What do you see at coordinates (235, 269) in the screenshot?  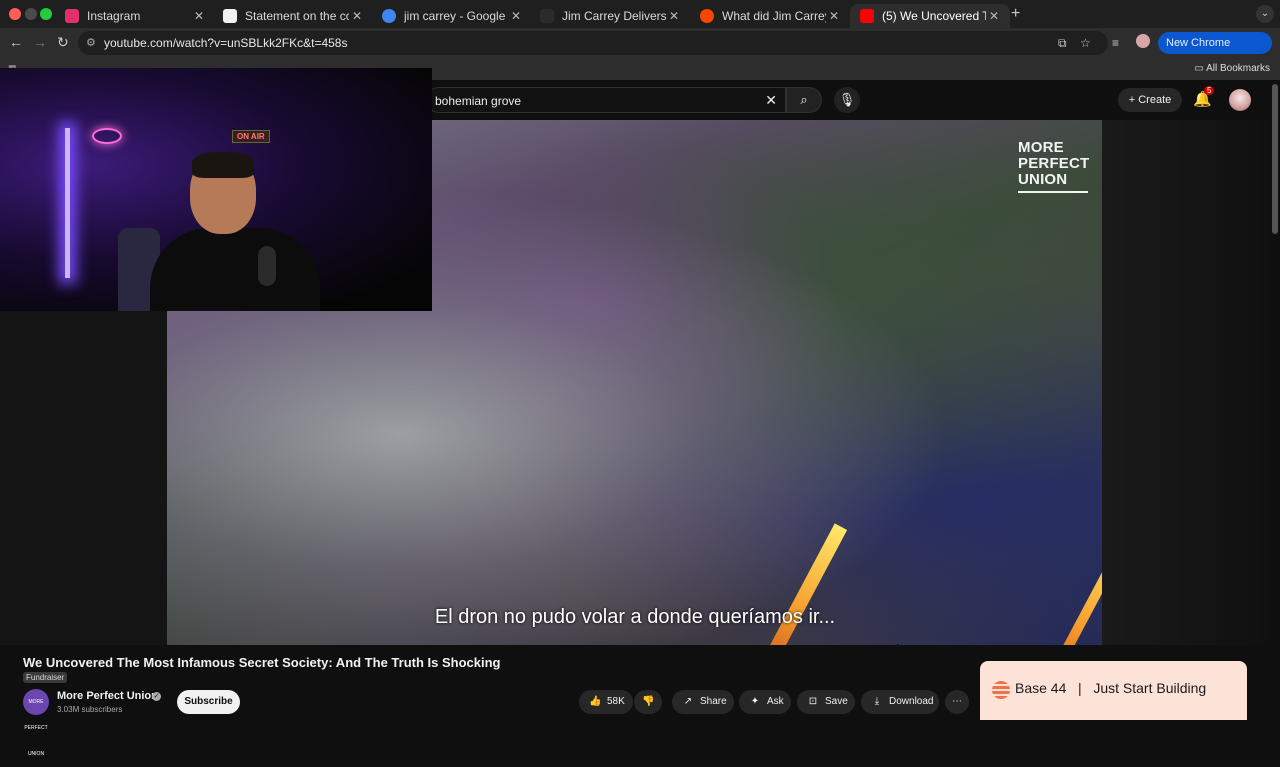 I see `streamer-body` at bounding box center [235, 269].